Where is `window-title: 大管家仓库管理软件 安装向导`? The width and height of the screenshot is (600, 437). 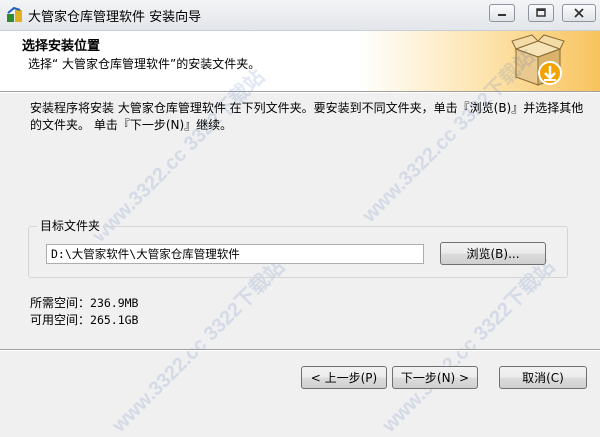 window-title: 大管家仓库管理软件 安装向导 is located at coordinates (115, 17).